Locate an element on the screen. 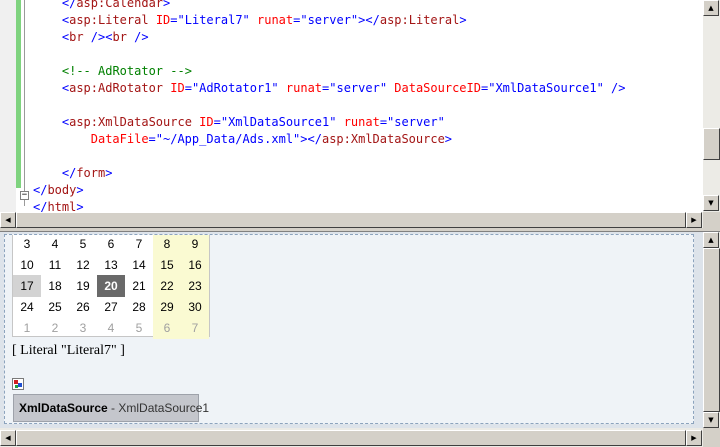  code-line: </asp:Calendar> is located at coordinates (116, 6).